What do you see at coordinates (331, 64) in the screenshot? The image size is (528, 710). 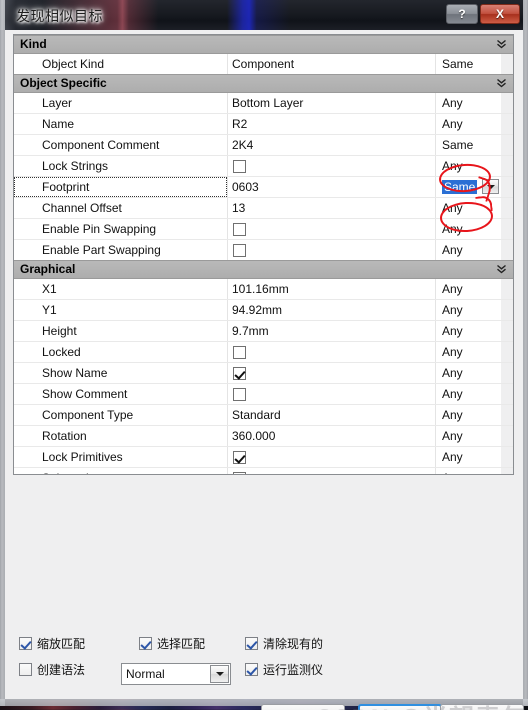 I see `row-value: Component` at bounding box center [331, 64].